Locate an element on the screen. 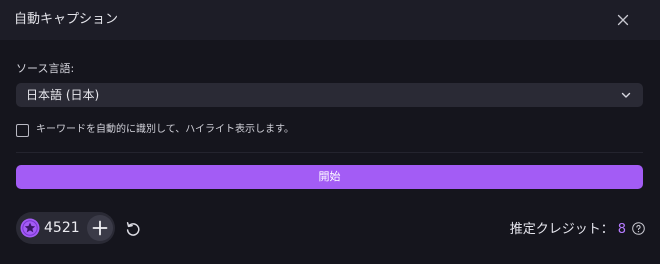 The image size is (660, 264). estimated-credits-label: 推定クレジット： is located at coordinates (561, 229).